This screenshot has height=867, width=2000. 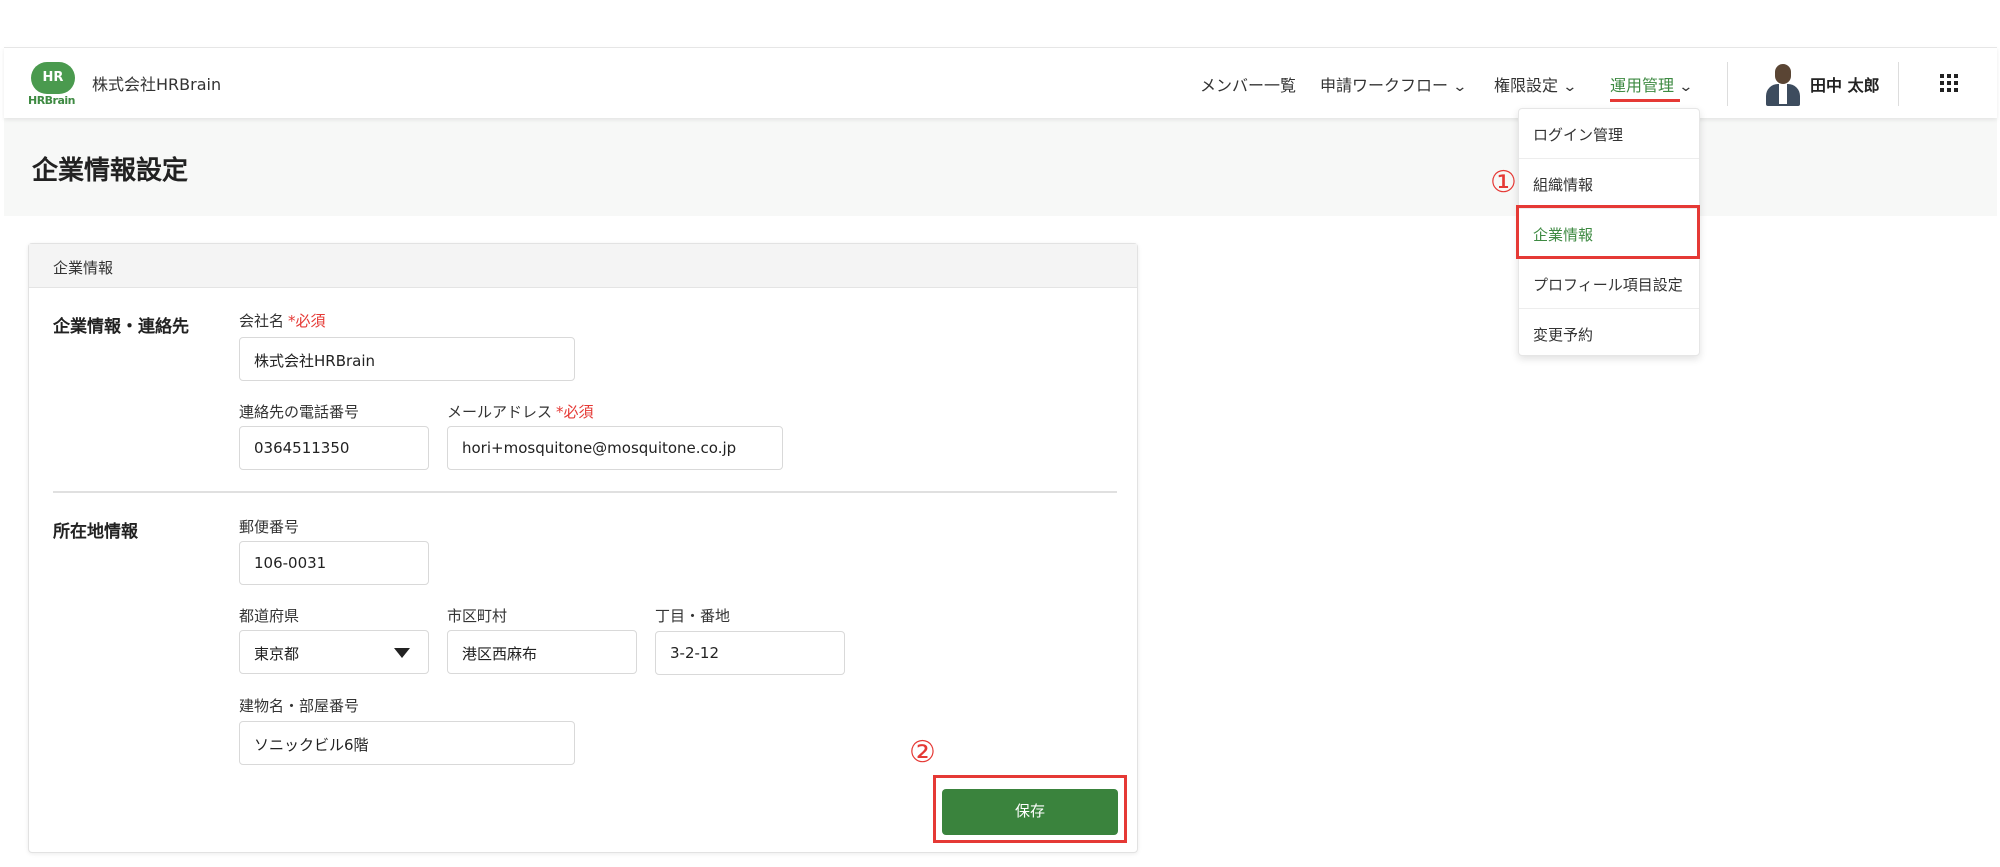 I want to click on city-label: 市区町村, so click(x=477, y=616).